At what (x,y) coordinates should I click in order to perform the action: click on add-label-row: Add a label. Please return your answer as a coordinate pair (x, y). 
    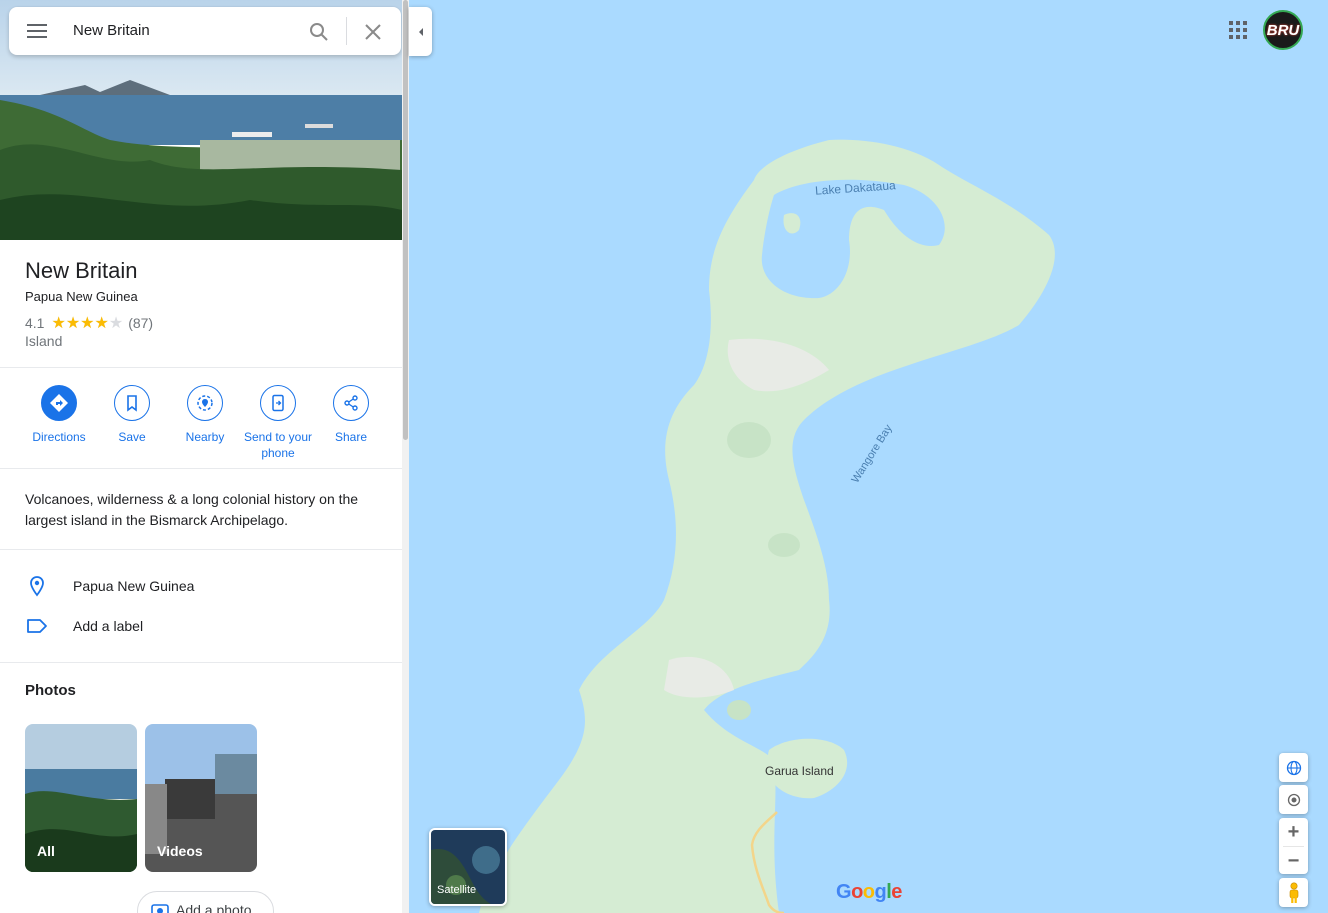
    Looking at the image, I should click on (84, 626).